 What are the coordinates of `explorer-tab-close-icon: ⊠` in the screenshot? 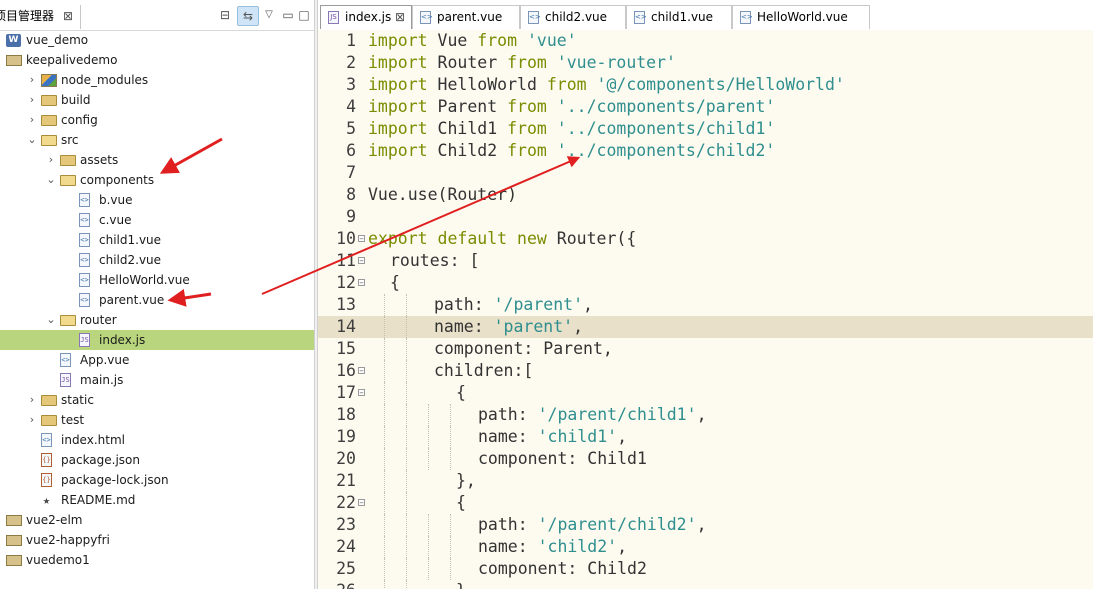 It's located at (68, 16).